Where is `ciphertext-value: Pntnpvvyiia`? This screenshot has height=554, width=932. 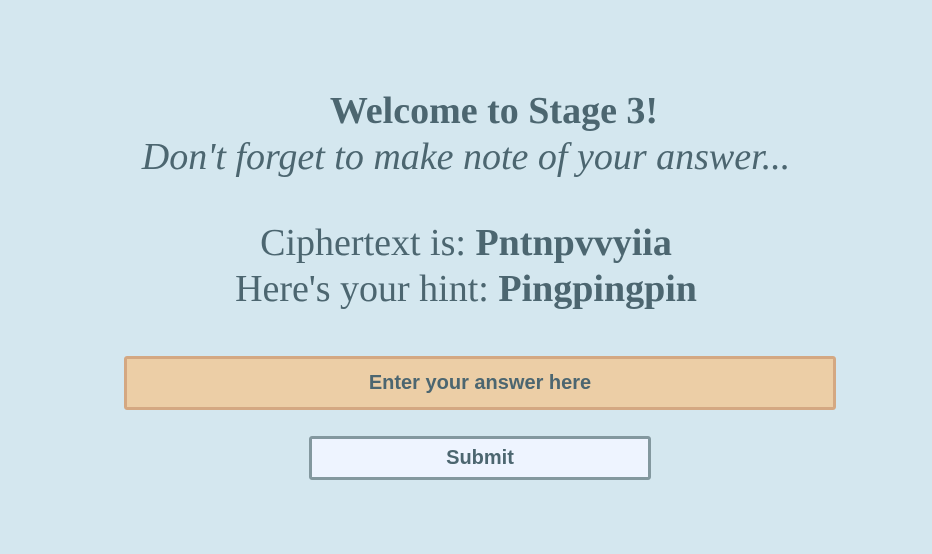 ciphertext-value: Pntnpvvyiia is located at coordinates (573, 243).